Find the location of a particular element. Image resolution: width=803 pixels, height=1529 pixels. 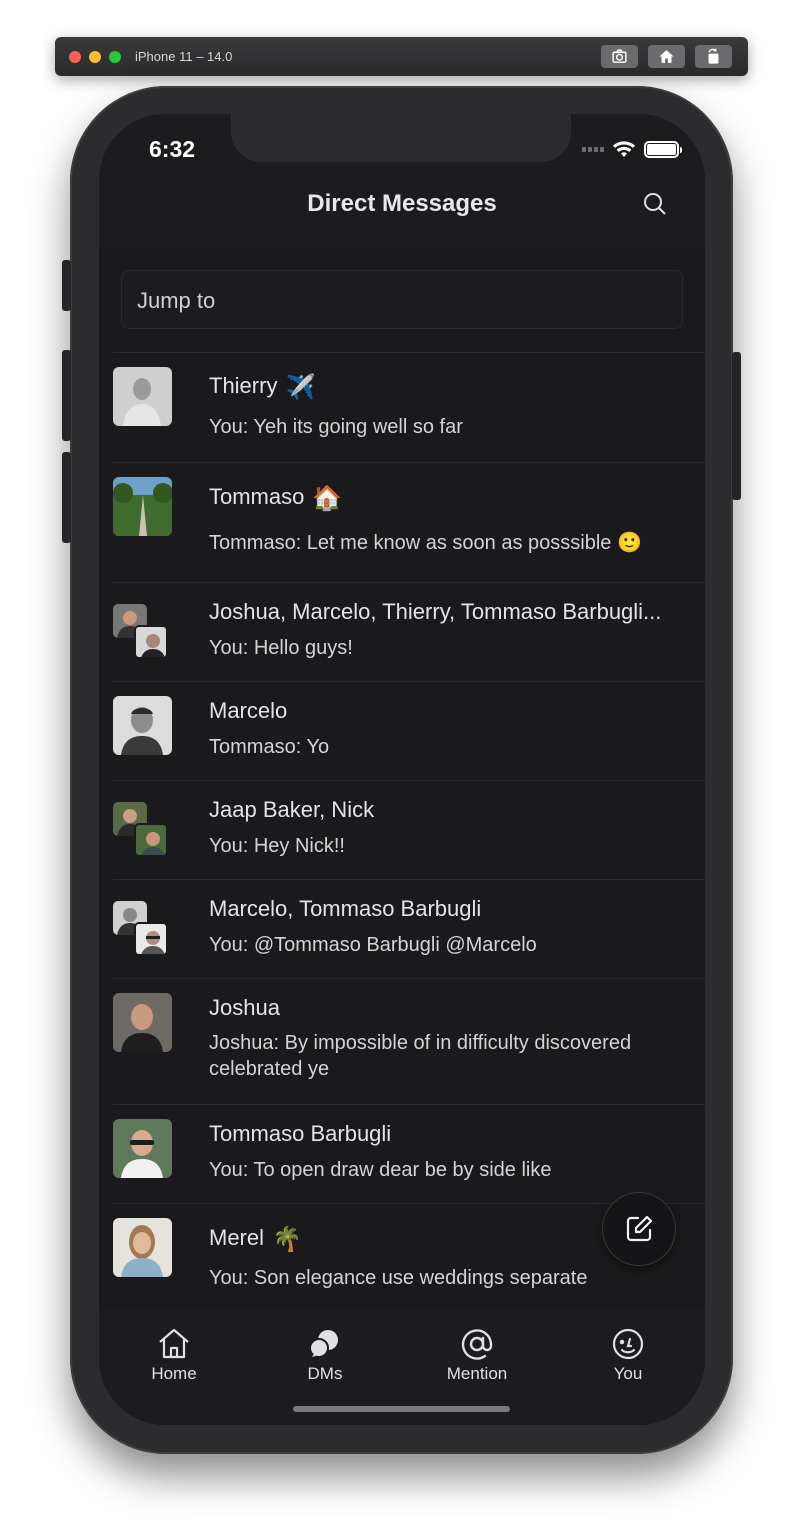

dm-row-jaap-nick: Jaap Baker, Nick You: Hey Nick!! is located at coordinates (409, 829).